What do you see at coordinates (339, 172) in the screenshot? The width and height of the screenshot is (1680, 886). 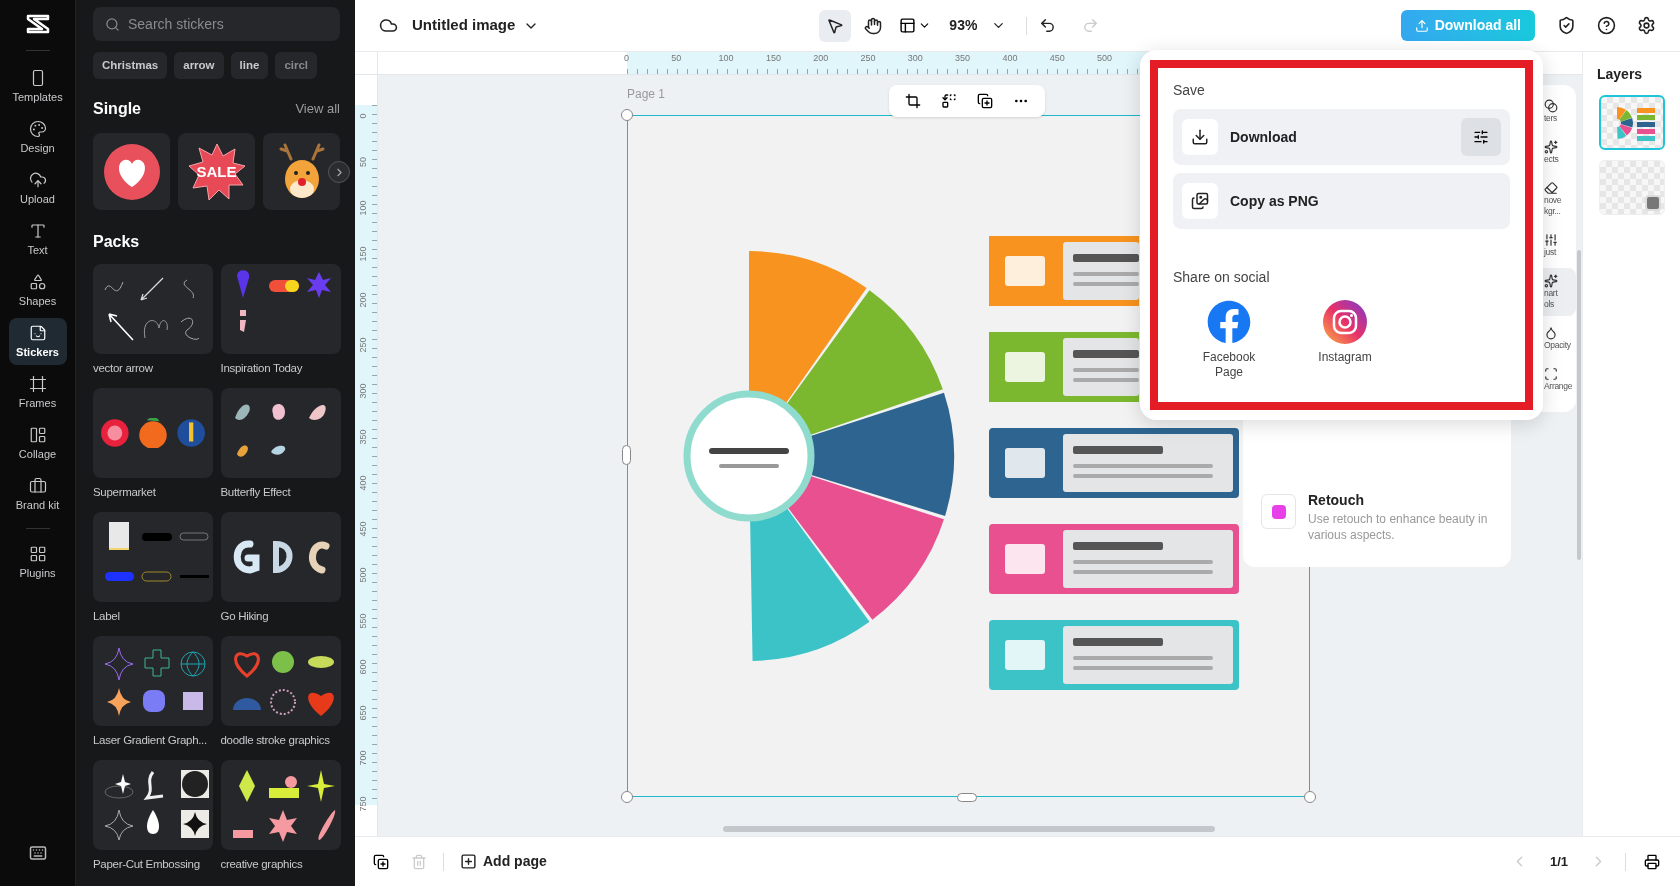 I see `next-button` at bounding box center [339, 172].